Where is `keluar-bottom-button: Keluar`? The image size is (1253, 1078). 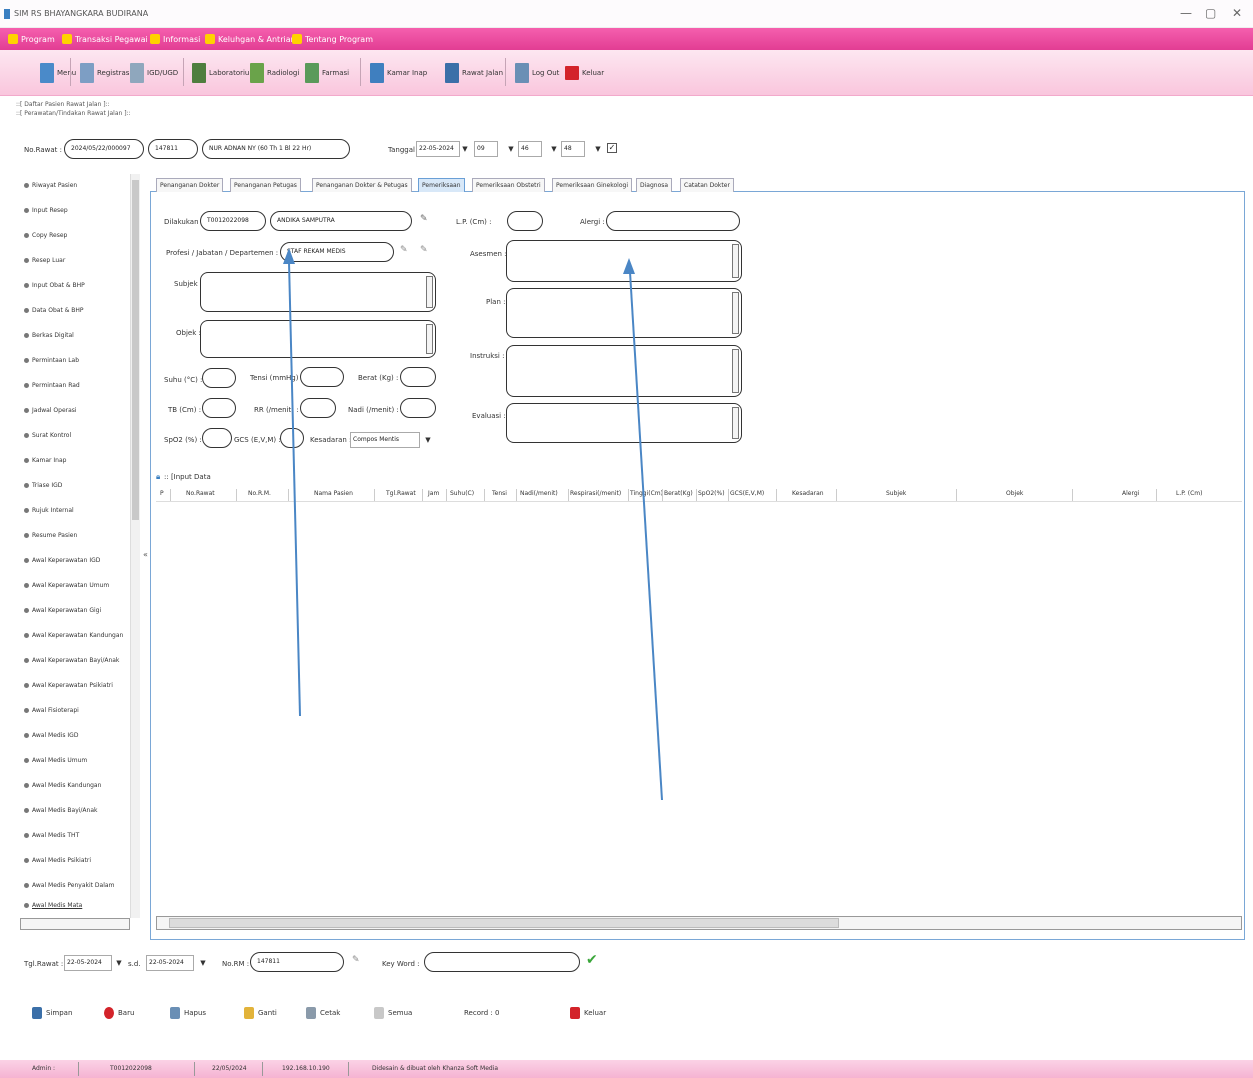 keluar-bottom-button: Keluar is located at coordinates (588, 1013).